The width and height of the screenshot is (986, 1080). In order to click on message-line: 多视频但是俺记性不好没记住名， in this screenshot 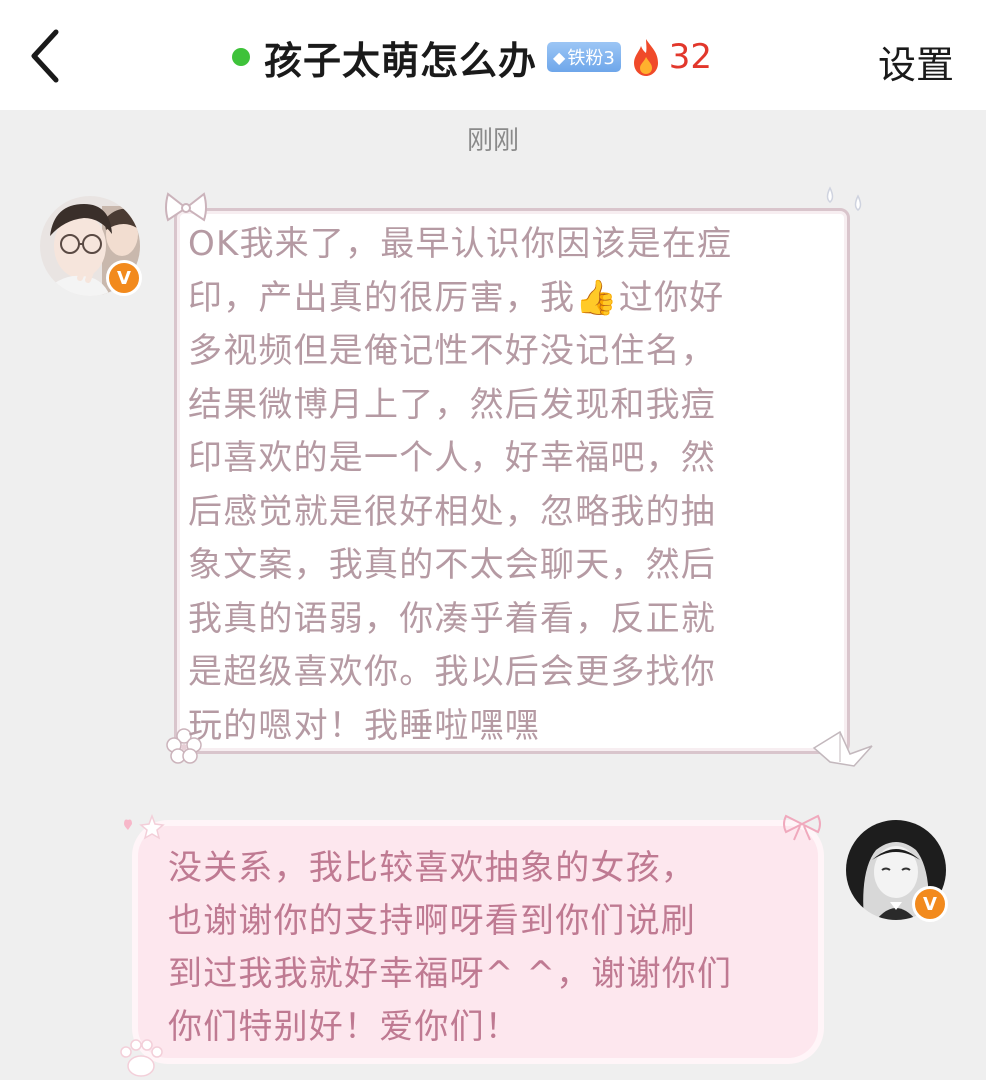, I will do `click(452, 351)`.